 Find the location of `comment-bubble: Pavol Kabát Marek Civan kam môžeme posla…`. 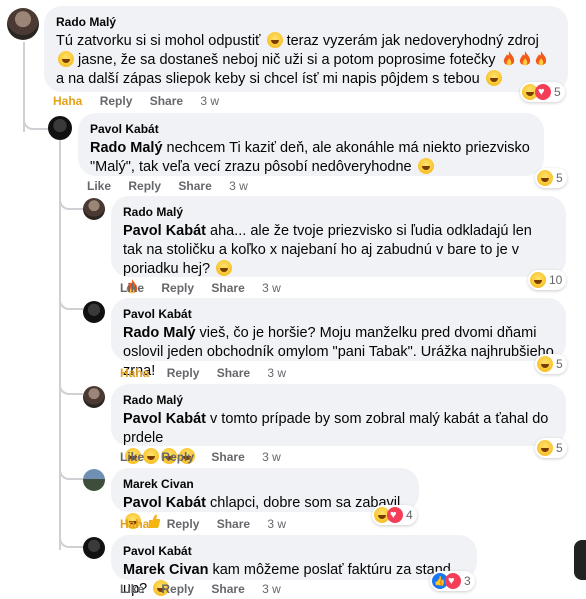

comment-bubble: Pavol Kabát Marek Civan kam môžeme posla… is located at coordinates (294, 566).